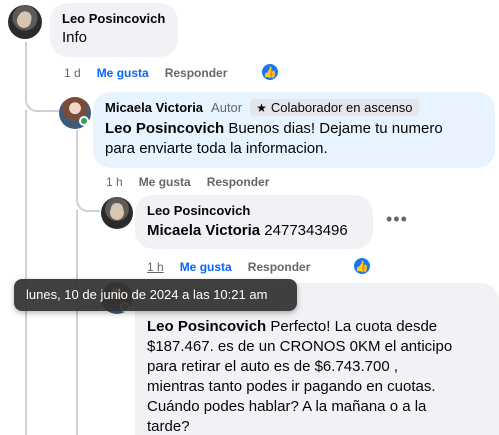 The image size is (499, 435). Describe the element at coordinates (154, 107) in the screenshot. I see `comment-author: Micaela Victoria` at that location.